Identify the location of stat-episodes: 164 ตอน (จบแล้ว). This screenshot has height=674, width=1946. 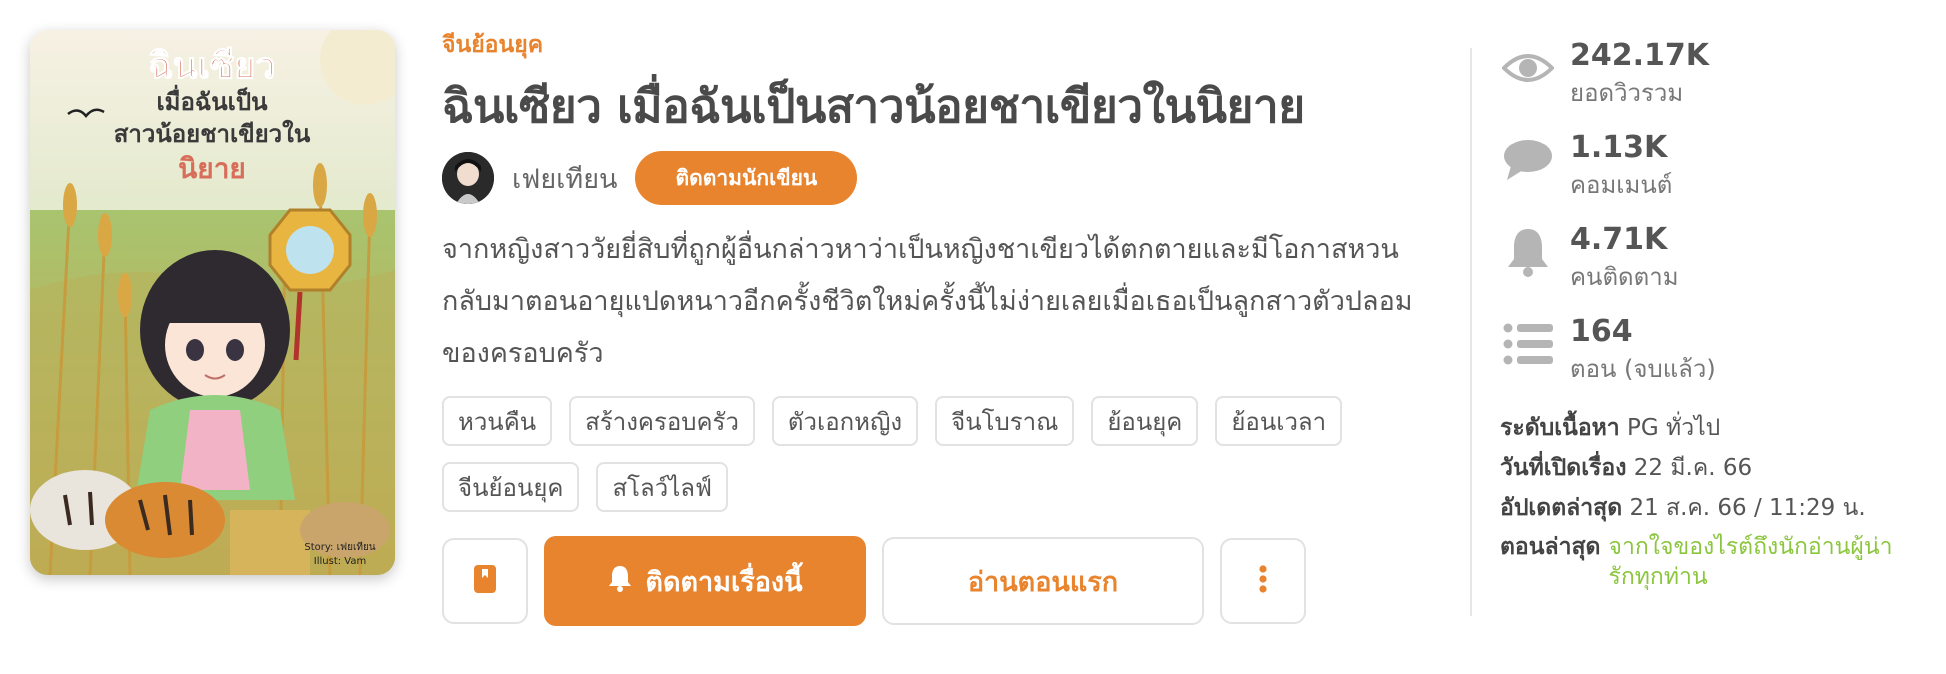
(1720, 358).